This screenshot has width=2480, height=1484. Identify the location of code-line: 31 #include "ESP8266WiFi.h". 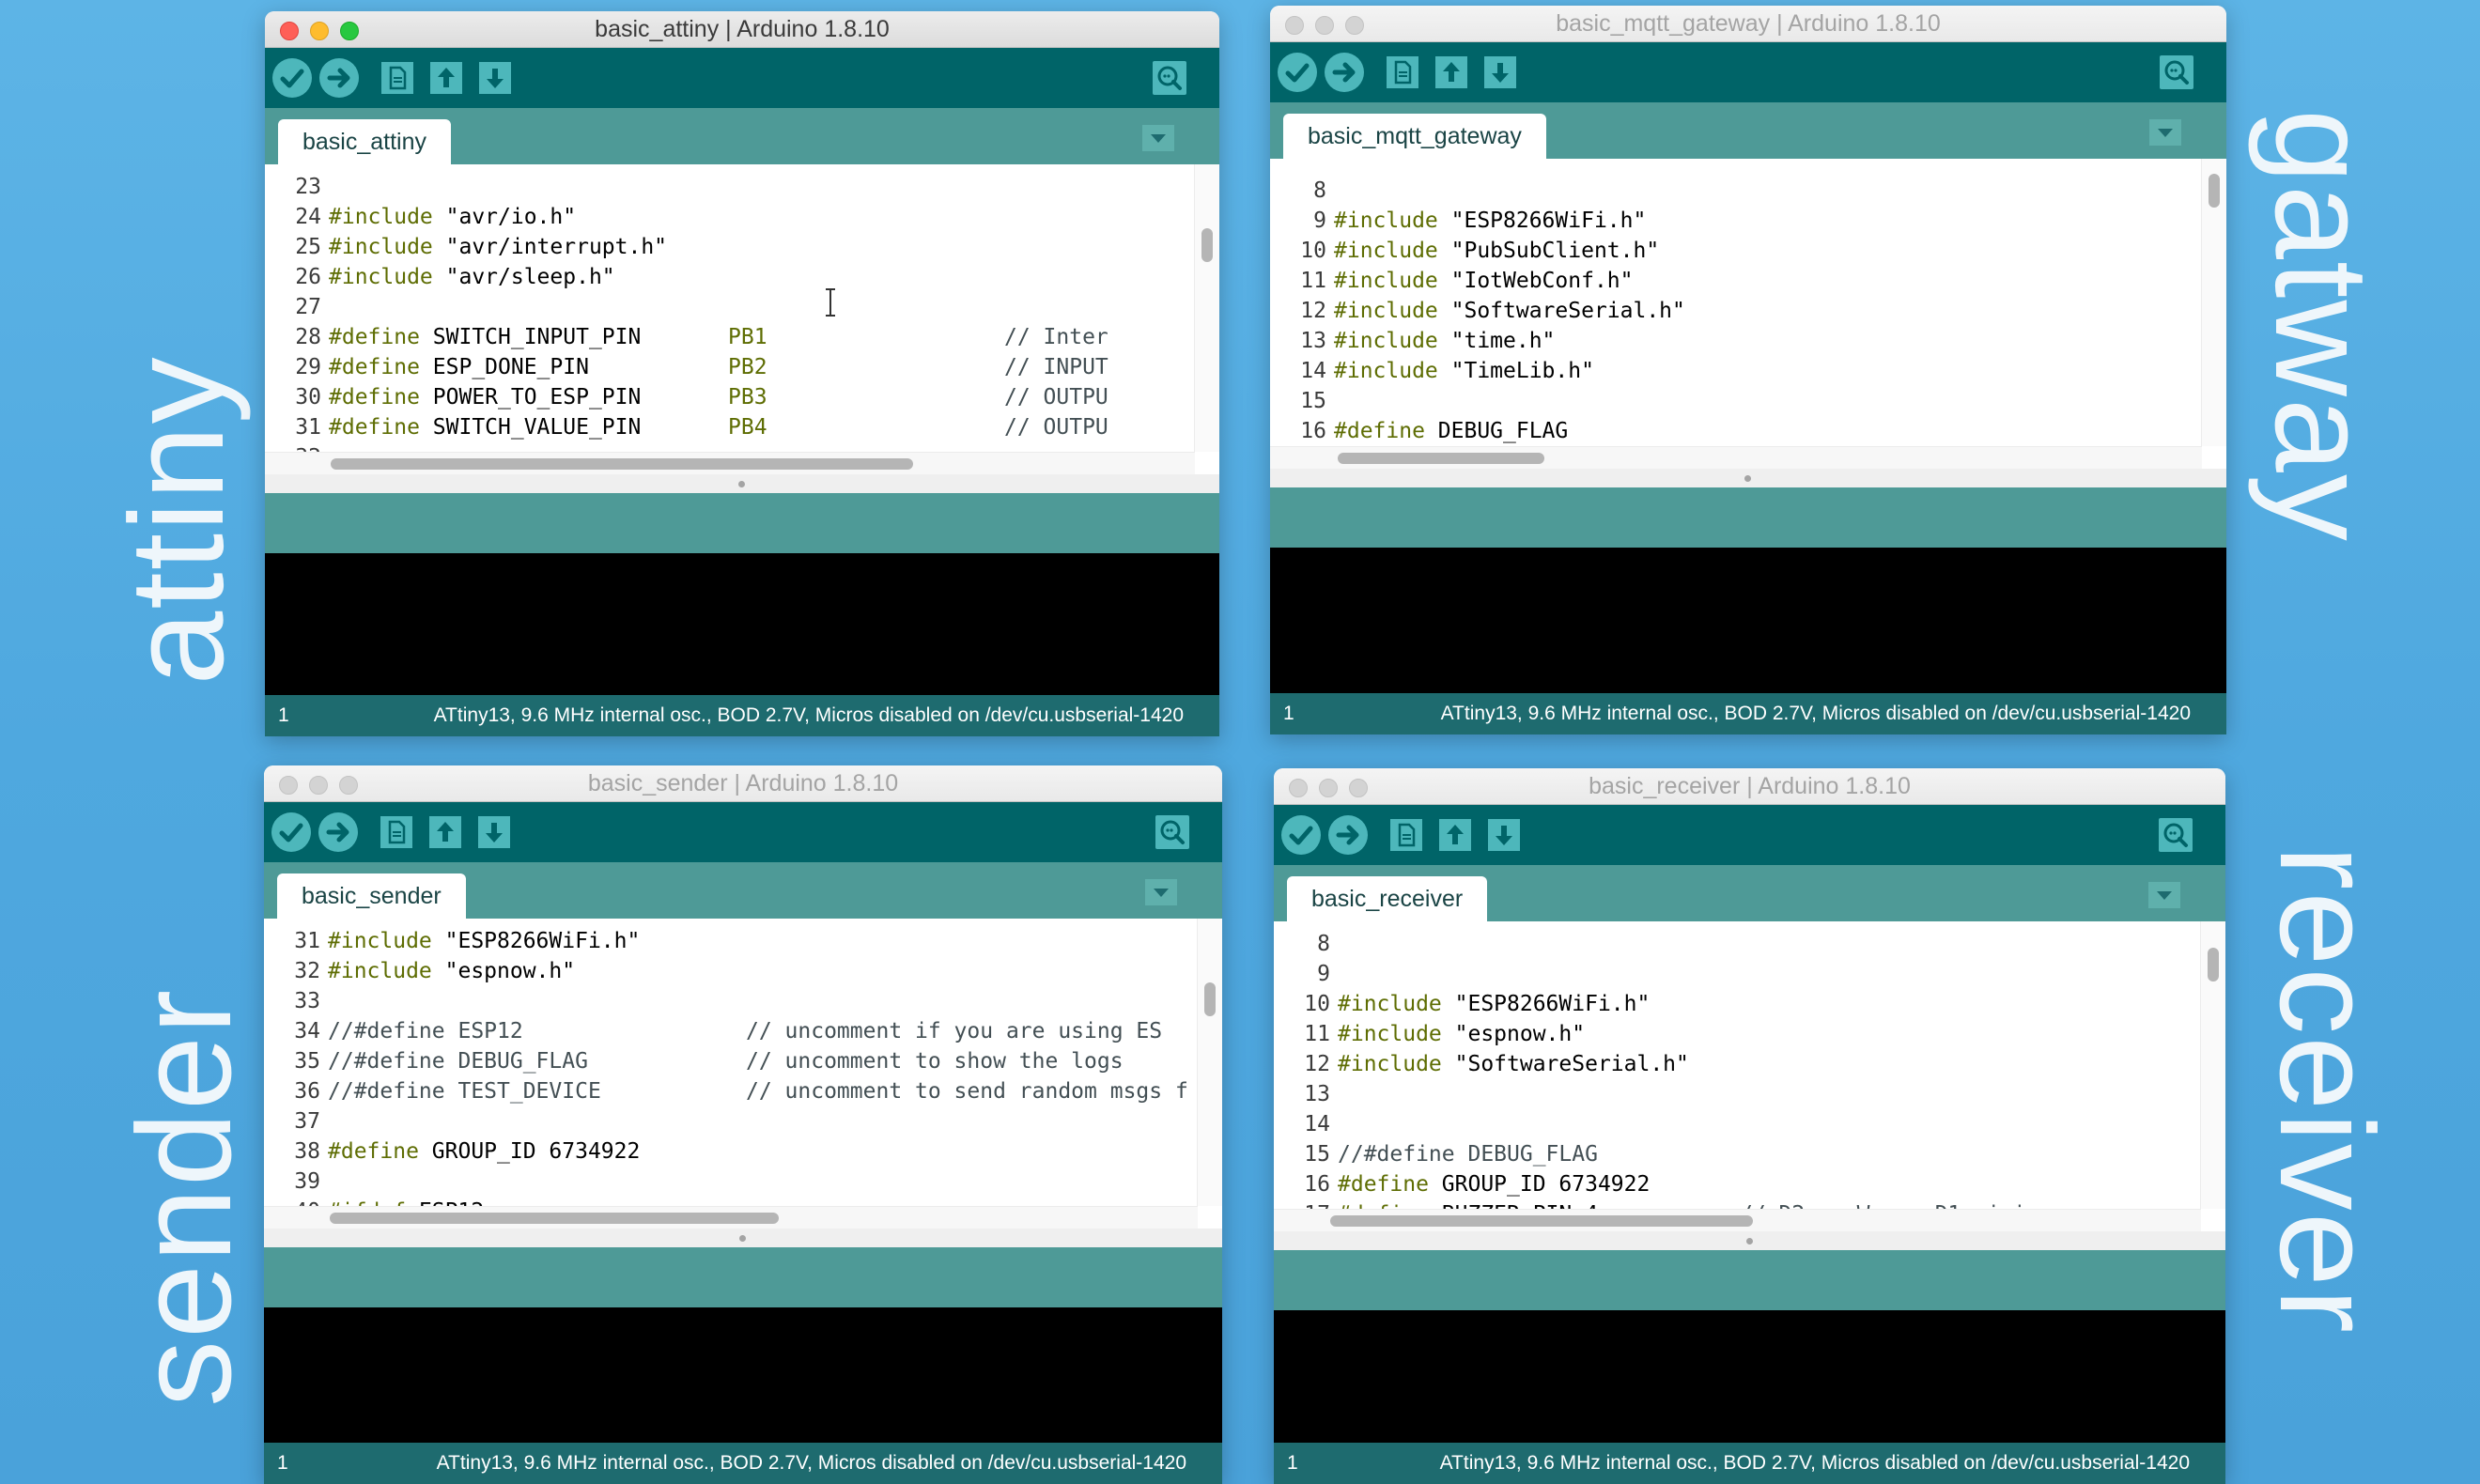
(730, 941).